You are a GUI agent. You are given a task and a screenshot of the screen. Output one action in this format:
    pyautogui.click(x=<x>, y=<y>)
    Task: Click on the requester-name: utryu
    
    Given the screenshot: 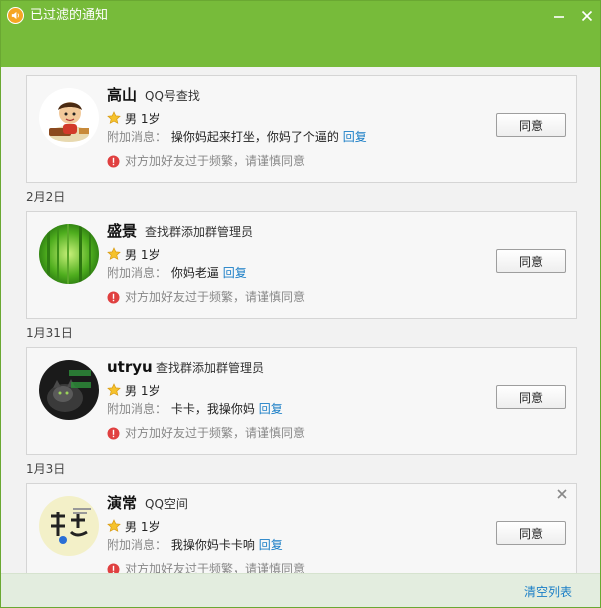 What is the action you would take?
    pyautogui.click(x=130, y=367)
    